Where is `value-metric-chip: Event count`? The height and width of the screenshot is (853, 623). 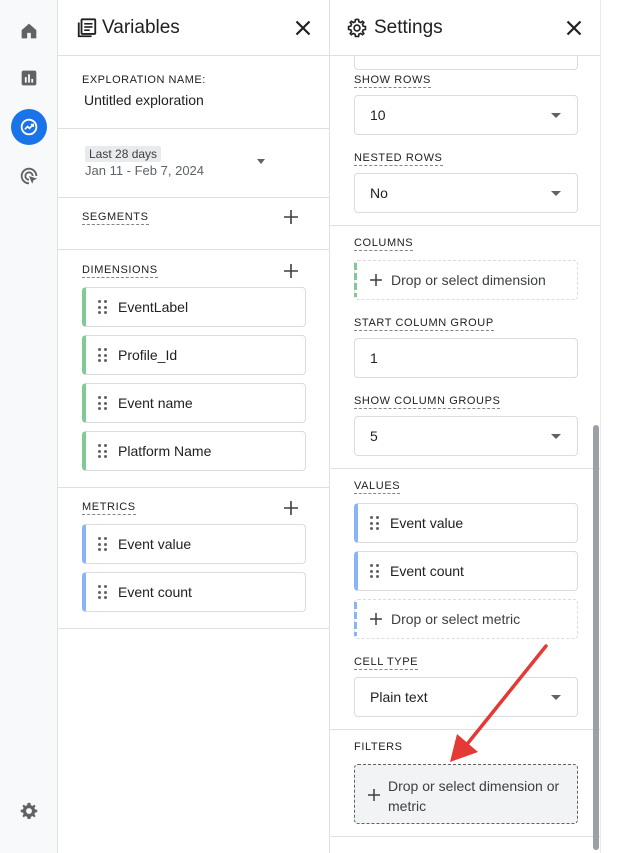
value-metric-chip: Event count is located at coordinates (466, 571).